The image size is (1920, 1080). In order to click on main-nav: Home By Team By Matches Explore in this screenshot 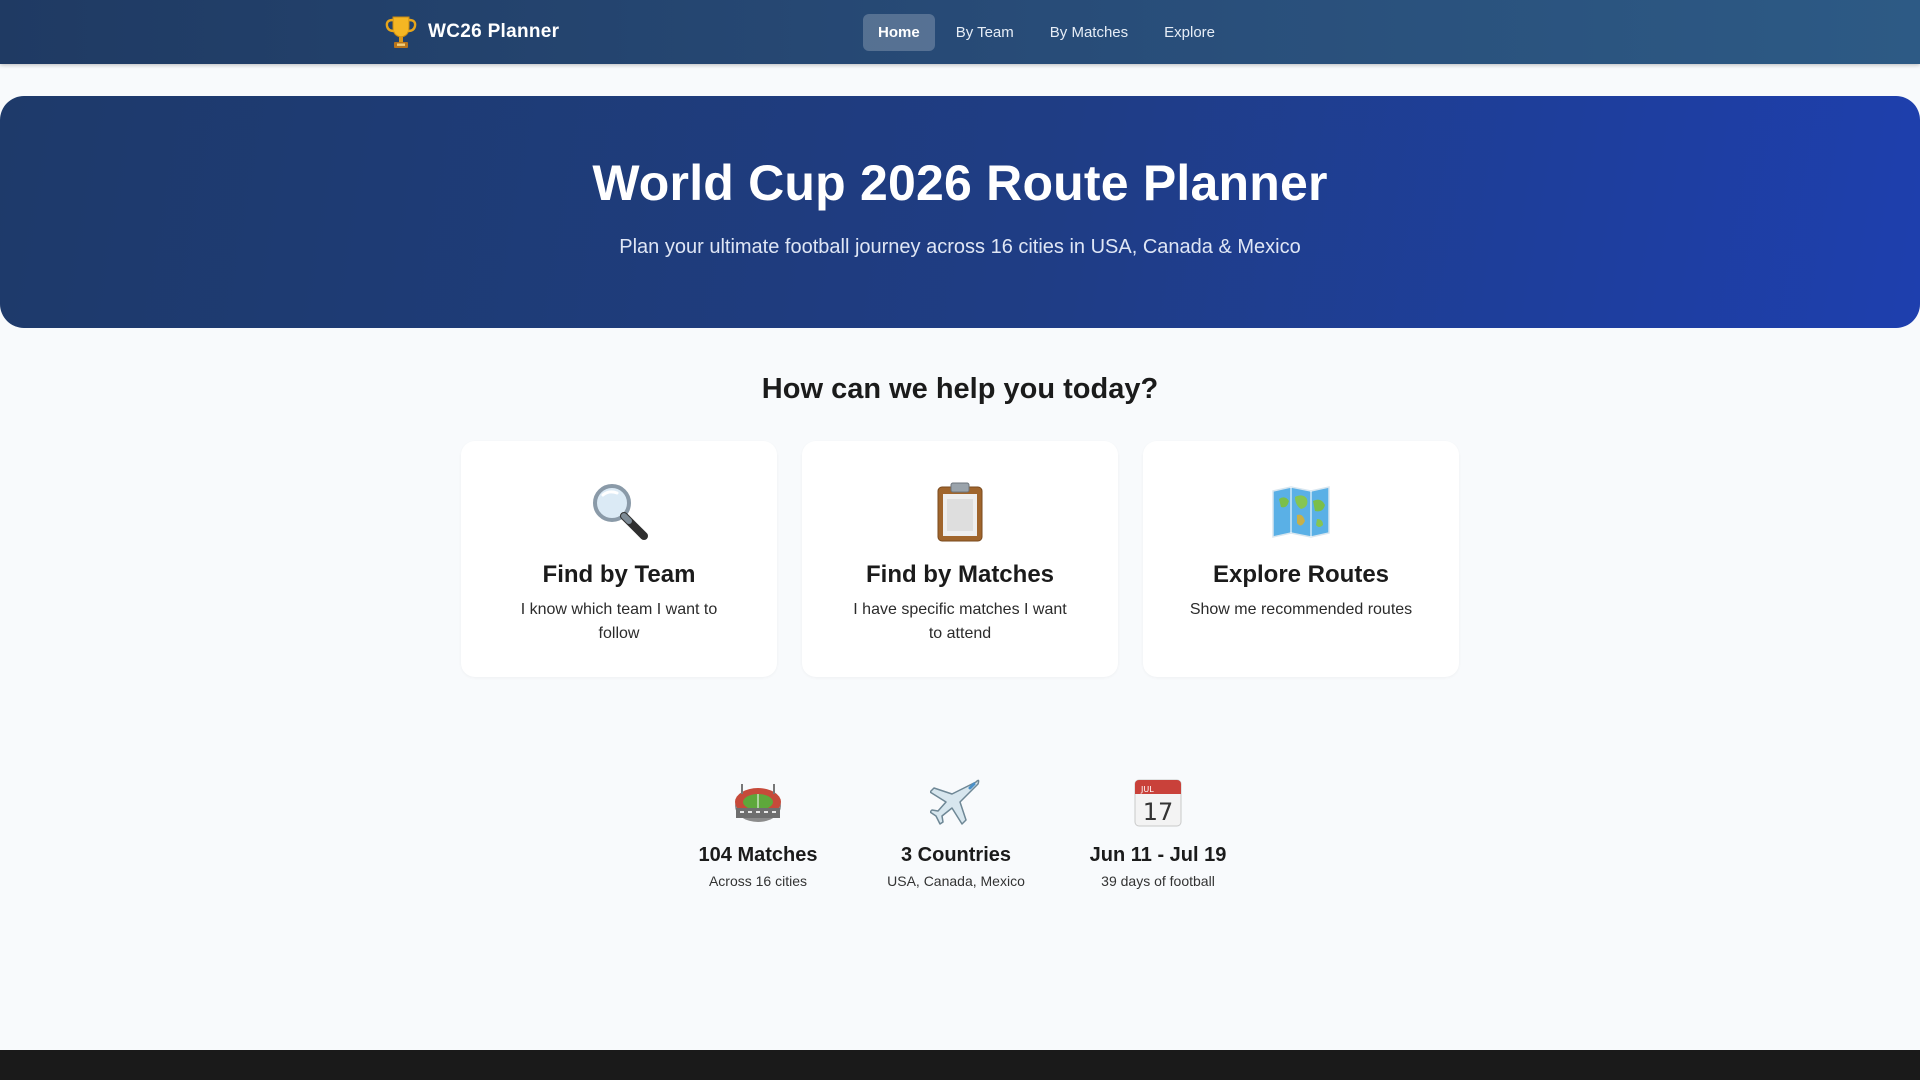, I will do `click(1049, 32)`.